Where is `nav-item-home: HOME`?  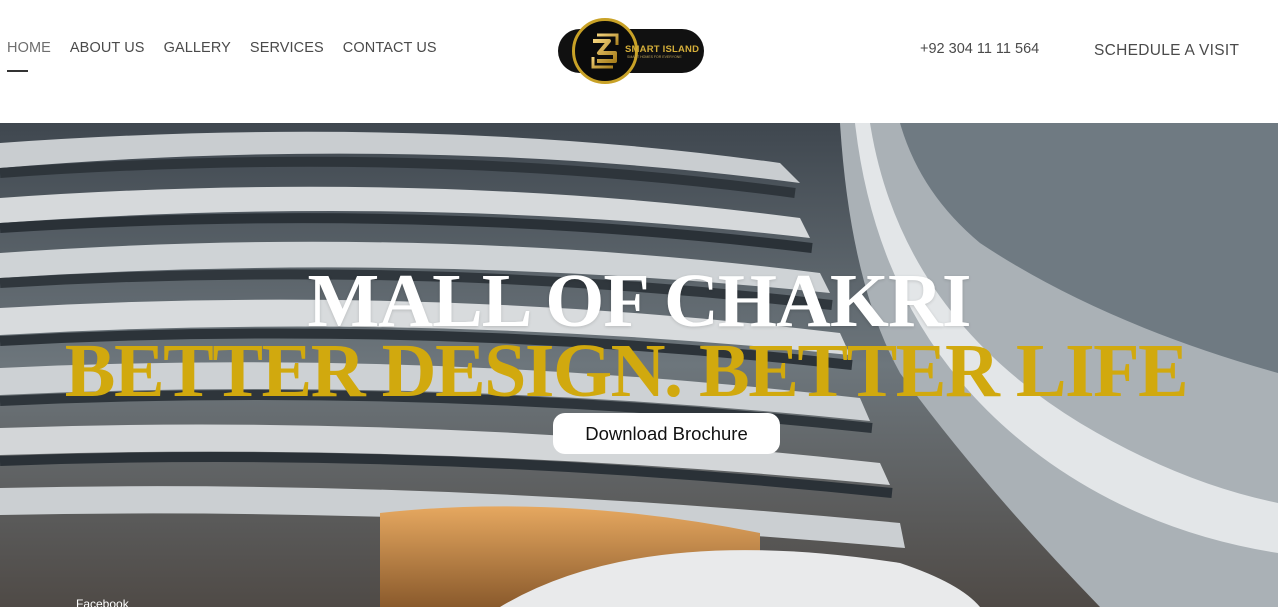
nav-item-home: HOME is located at coordinates (29, 56).